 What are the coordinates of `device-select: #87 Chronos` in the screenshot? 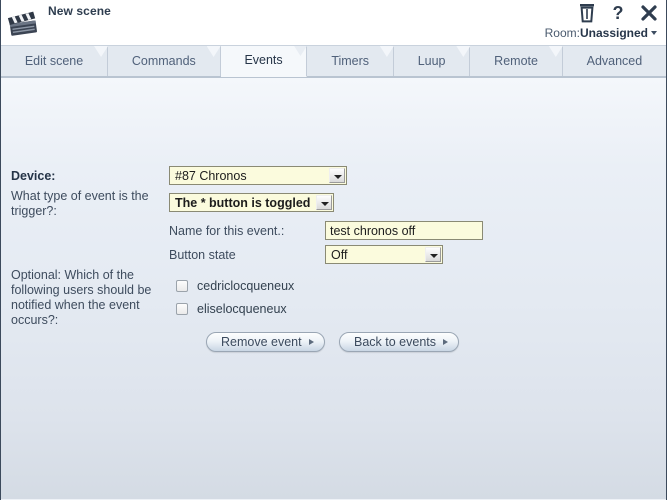 It's located at (258, 175).